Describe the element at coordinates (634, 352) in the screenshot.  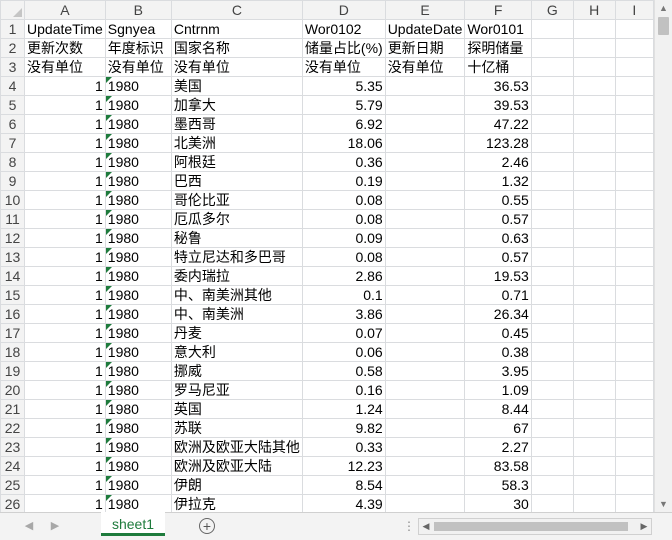
I see `cell-i18` at that location.